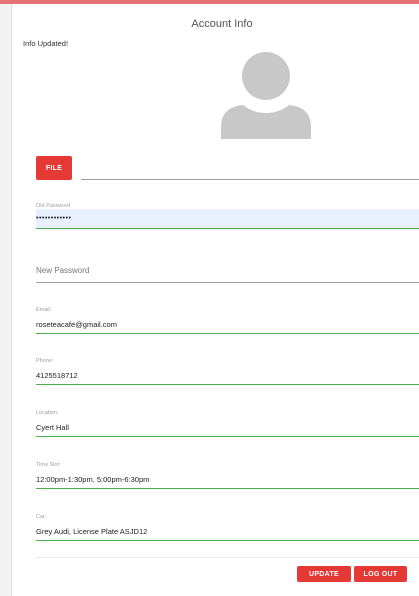 Image resolution: width=419 pixels, height=596 pixels. I want to click on old-password-input, so click(227, 218).